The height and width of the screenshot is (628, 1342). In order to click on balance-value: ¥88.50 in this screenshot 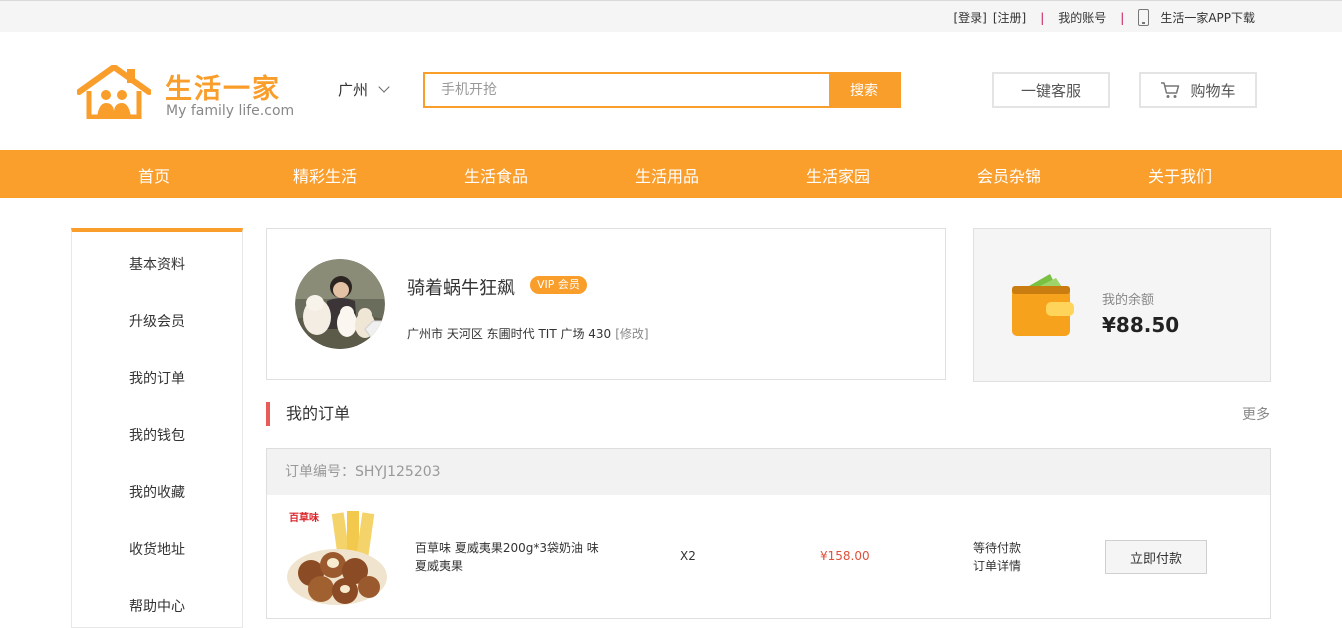, I will do `click(1141, 325)`.